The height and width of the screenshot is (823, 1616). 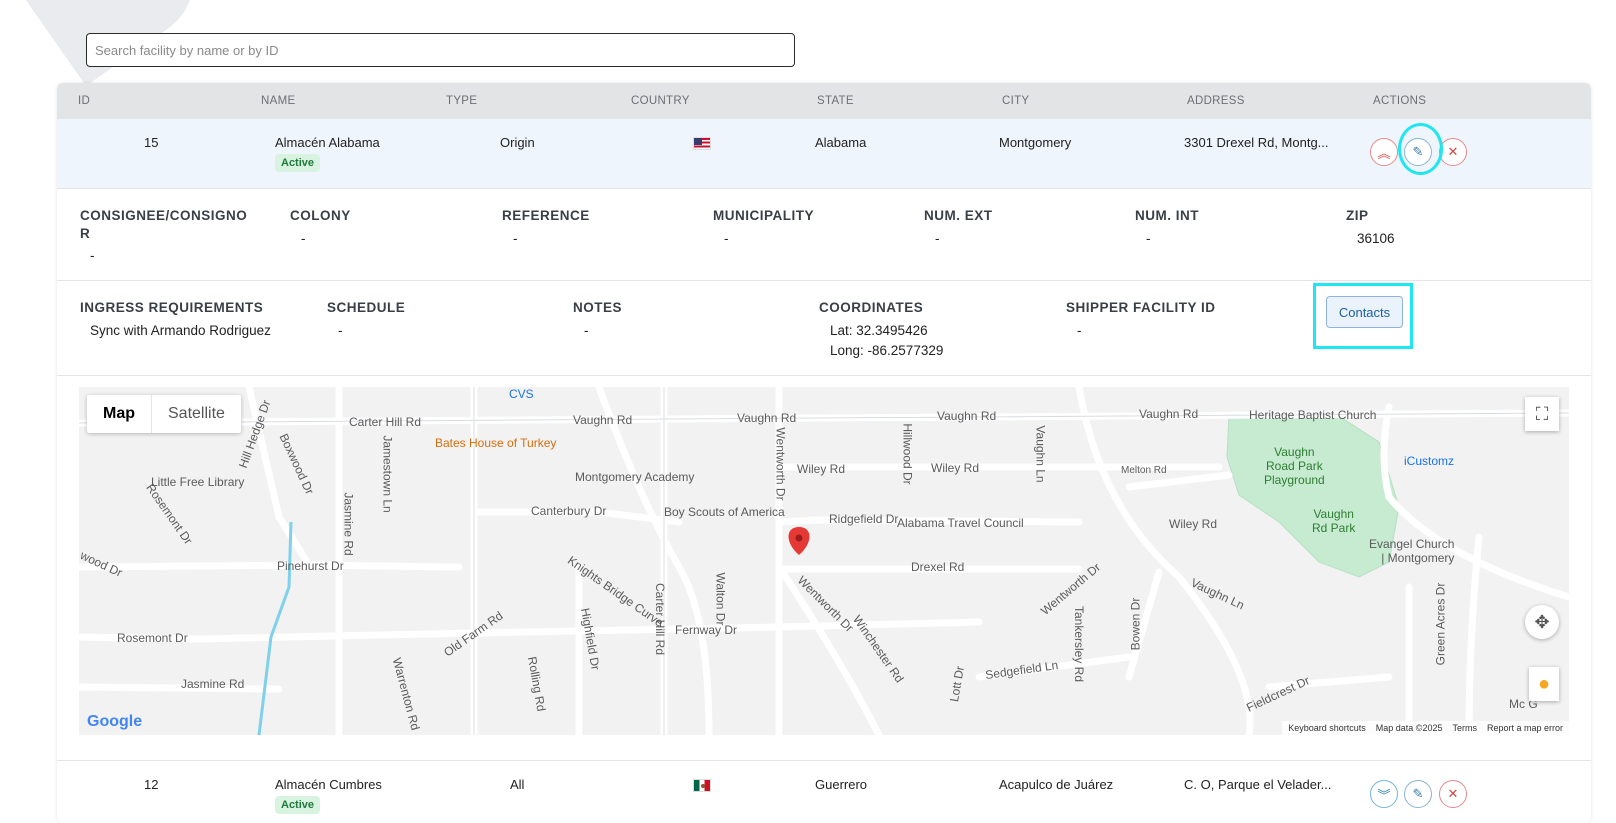 I want to click on row-name: Almacén Alabama, so click(x=327, y=142).